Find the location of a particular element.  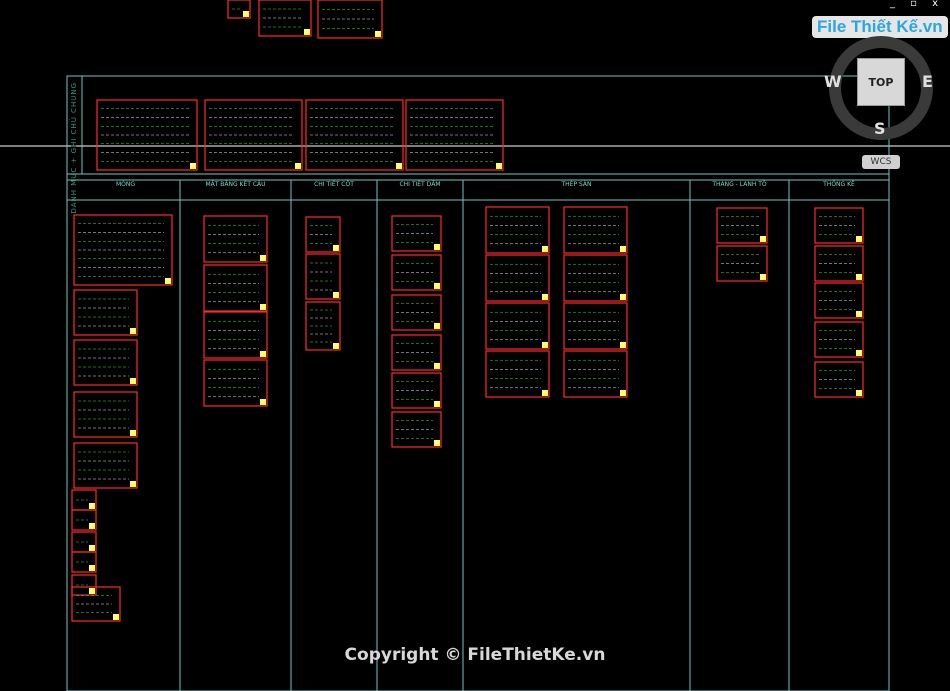

copyright-watermark: Copyright © FileThietKe.vn is located at coordinates (475, 655).